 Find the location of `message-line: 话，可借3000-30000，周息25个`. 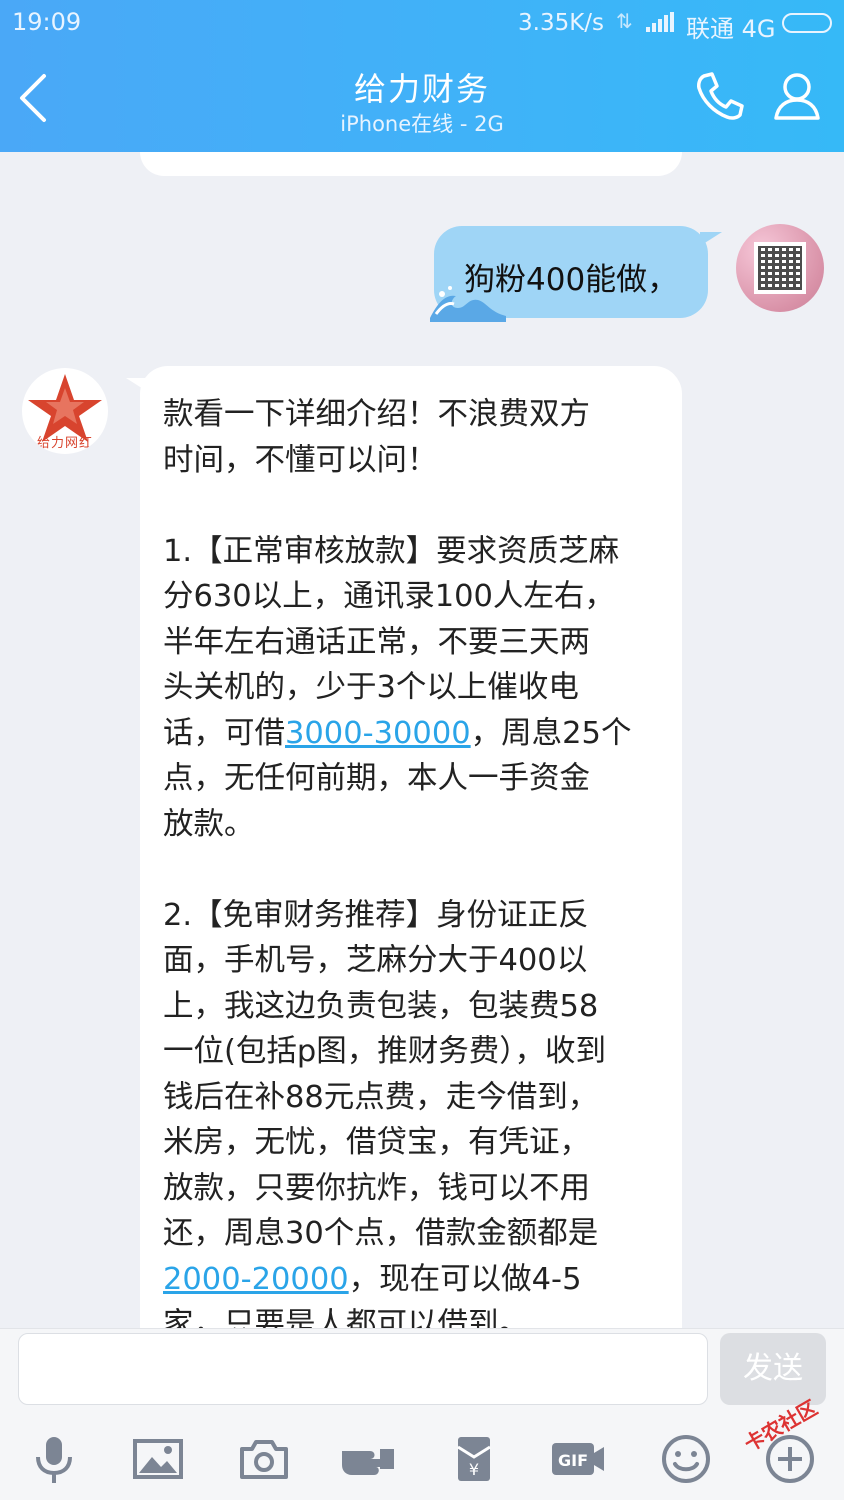

message-line: 话，可借3000-30000，周息25个 is located at coordinates (412, 734).